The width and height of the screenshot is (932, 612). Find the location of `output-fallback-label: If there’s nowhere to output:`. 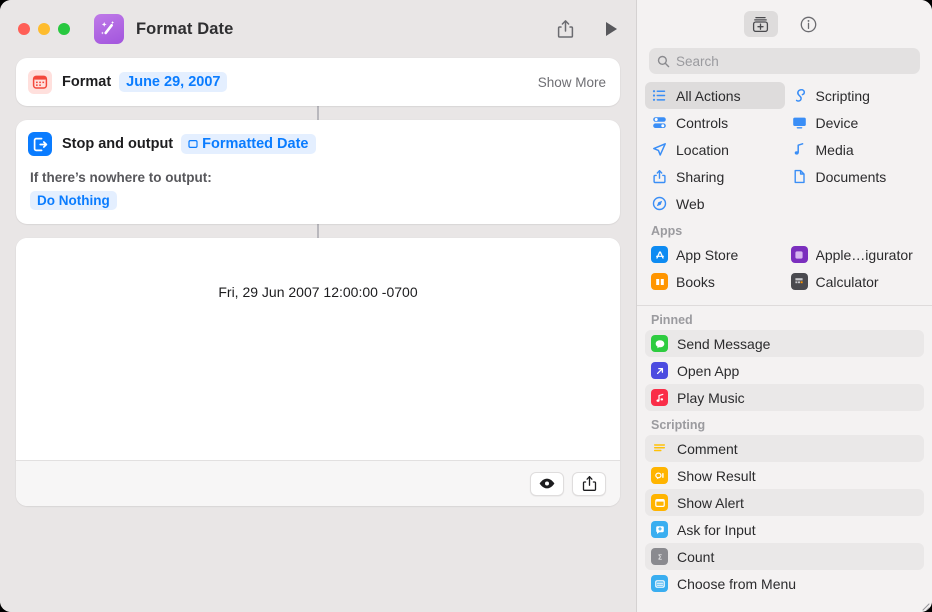

output-fallback-label: If there’s nowhere to output: is located at coordinates (121, 177).